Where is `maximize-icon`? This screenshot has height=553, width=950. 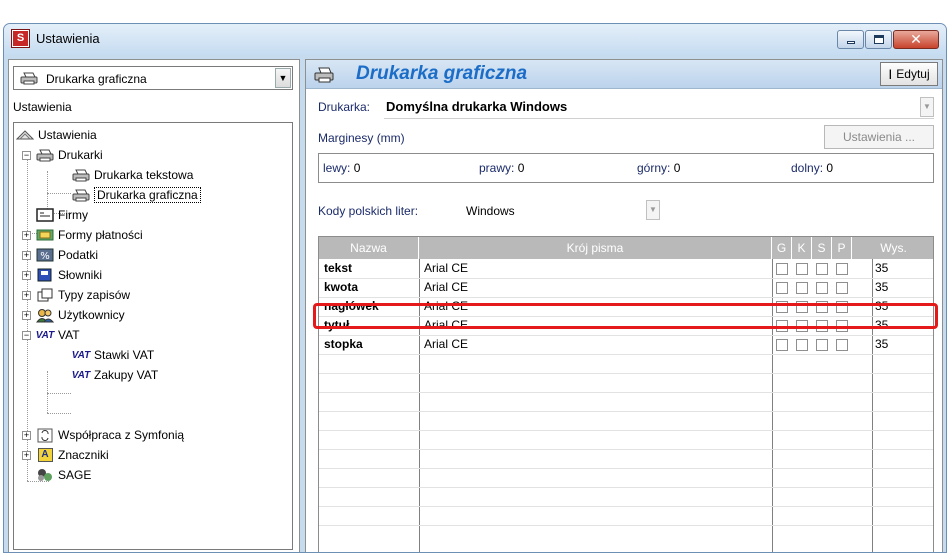
maximize-icon is located at coordinates (879, 39).